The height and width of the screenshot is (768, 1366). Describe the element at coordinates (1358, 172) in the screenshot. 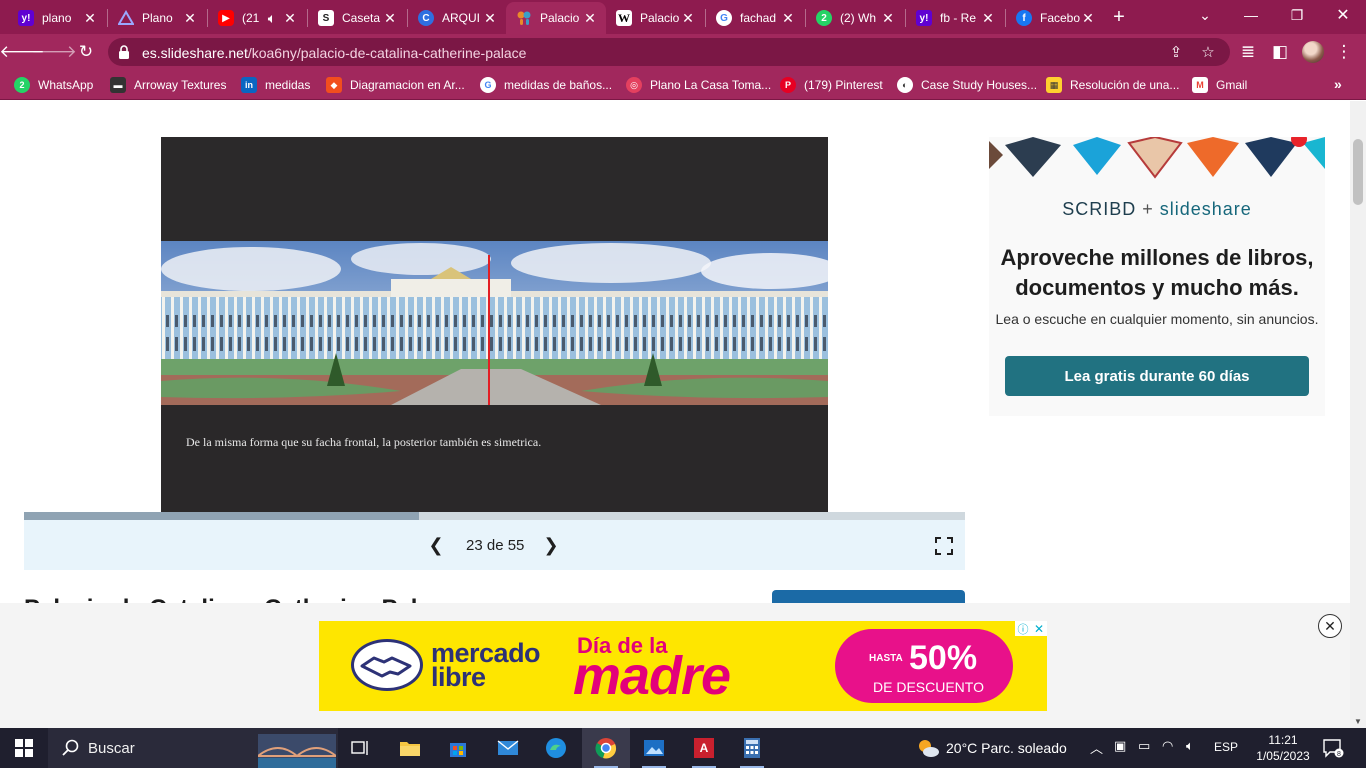

I see `scrollbar-thumb` at that location.